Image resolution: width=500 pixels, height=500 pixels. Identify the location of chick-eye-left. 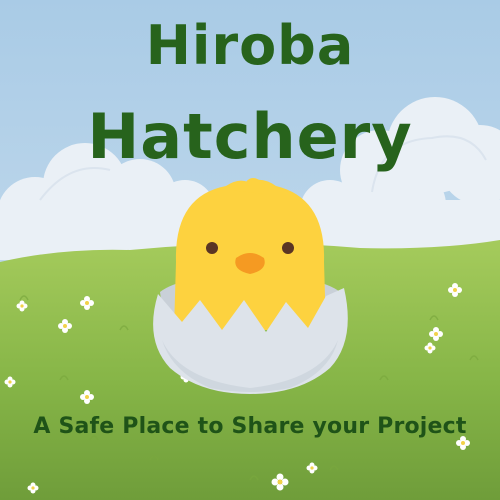
(212, 248).